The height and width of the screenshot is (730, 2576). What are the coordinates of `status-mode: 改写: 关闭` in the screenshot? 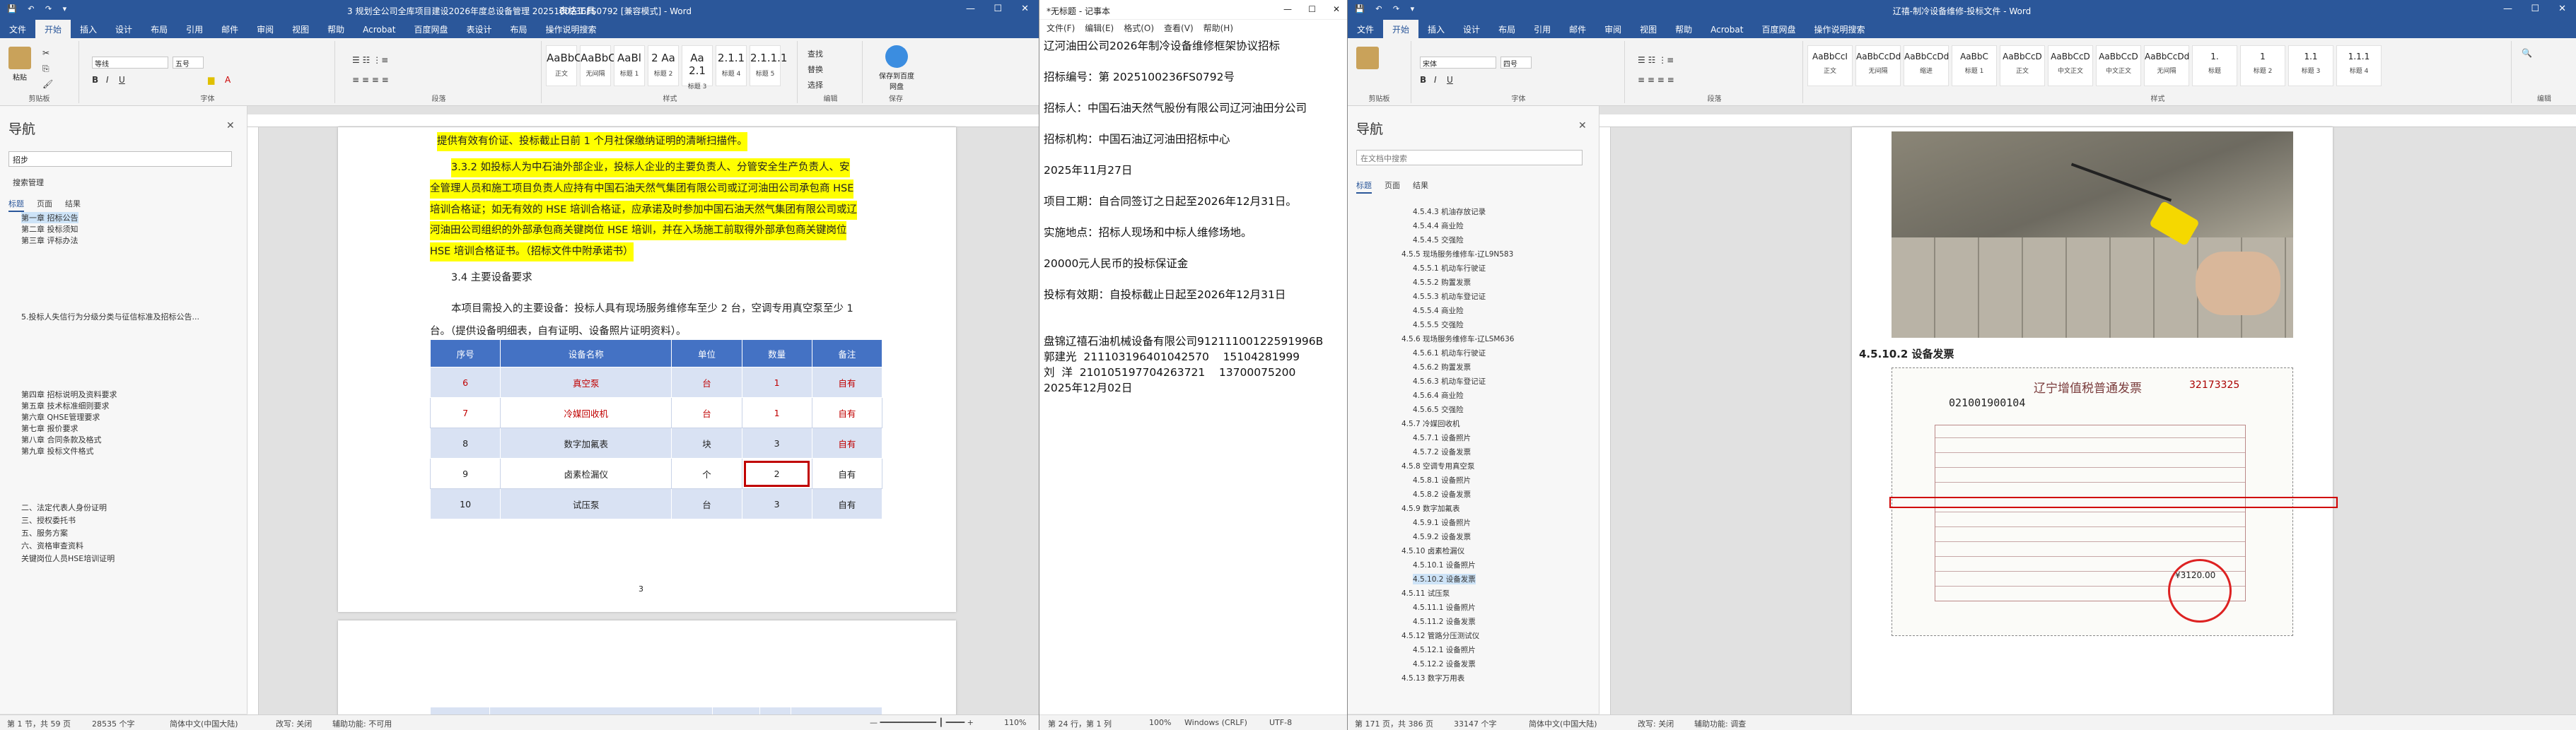 It's located at (294, 723).